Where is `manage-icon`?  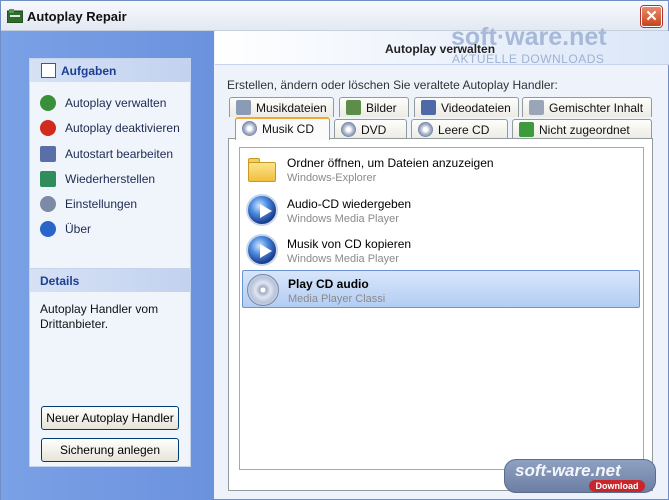 manage-icon is located at coordinates (48, 103).